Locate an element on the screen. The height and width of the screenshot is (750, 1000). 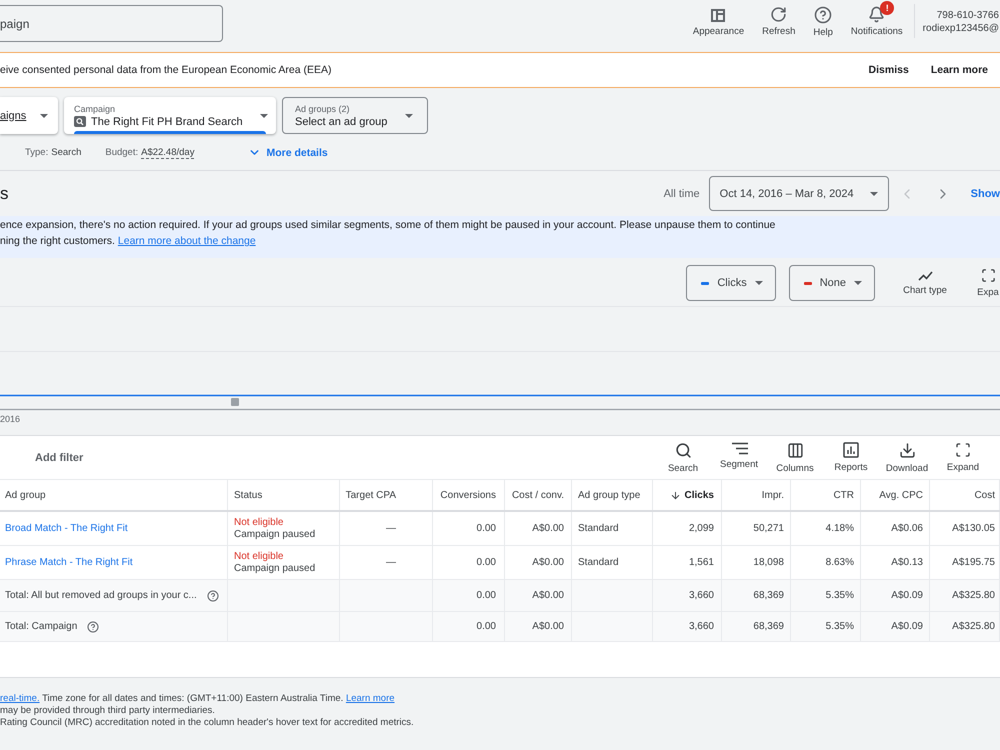
banner-button: Dismiss is located at coordinates (888, 70).